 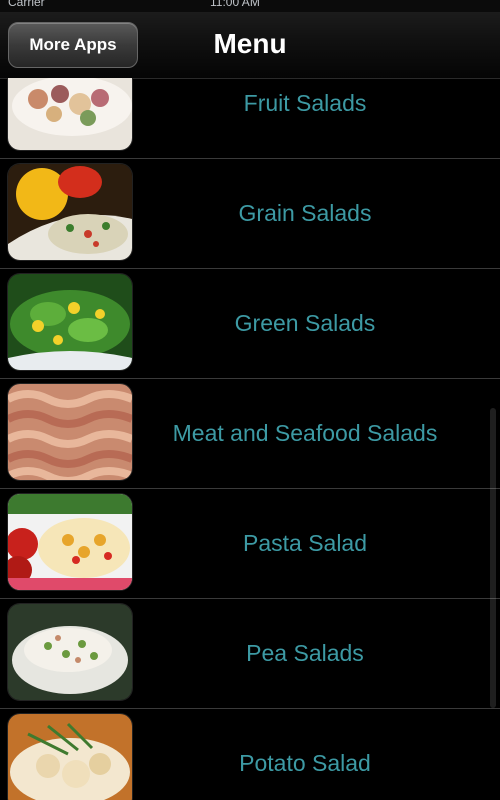 I want to click on list-item-label: Pasta Salad, so click(x=305, y=542).